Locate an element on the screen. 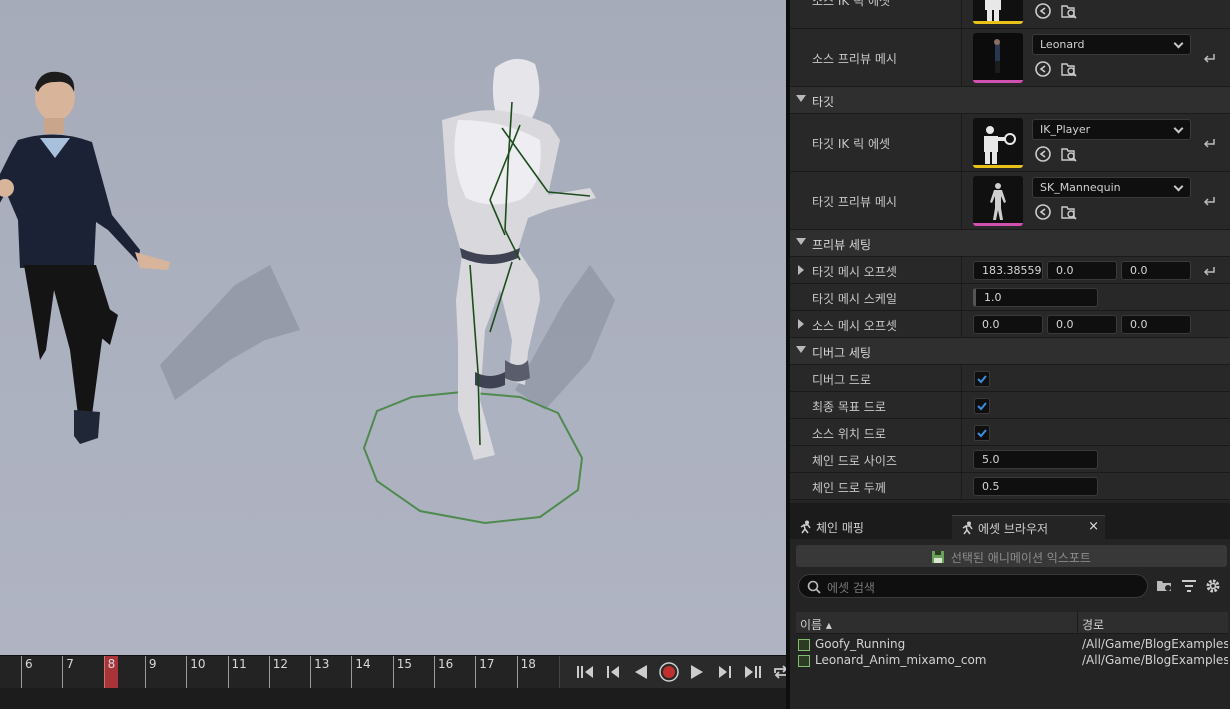  target-mesh-offset-x: 183.38559 is located at coordinates (1008, 270).